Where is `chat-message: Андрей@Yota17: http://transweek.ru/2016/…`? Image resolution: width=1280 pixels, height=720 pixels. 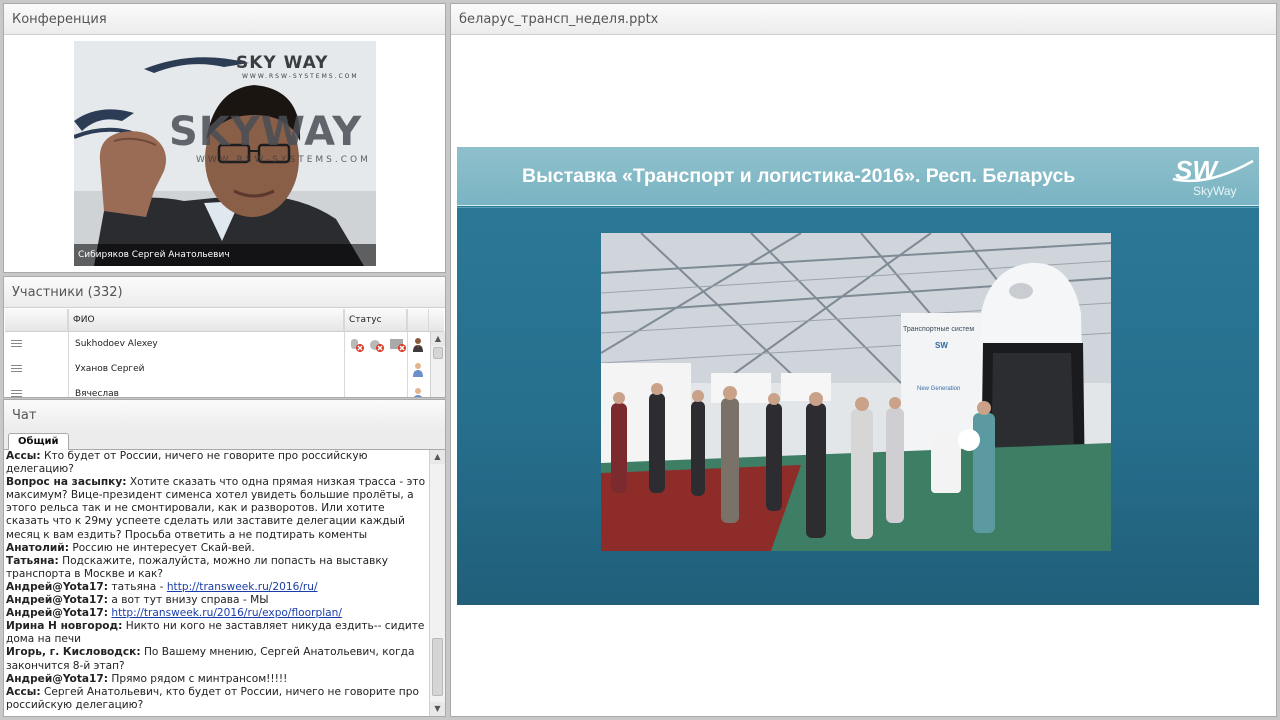
chat-message: Андрей@Yota17: http://transweek.ru/2016/… is located at coordinates (216, 613).